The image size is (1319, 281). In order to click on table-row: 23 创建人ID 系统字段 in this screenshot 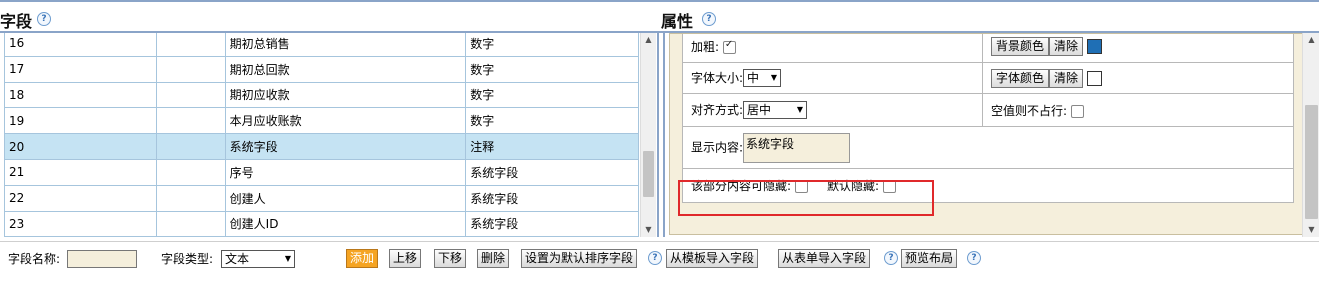, I will do `click(321, 223)`.